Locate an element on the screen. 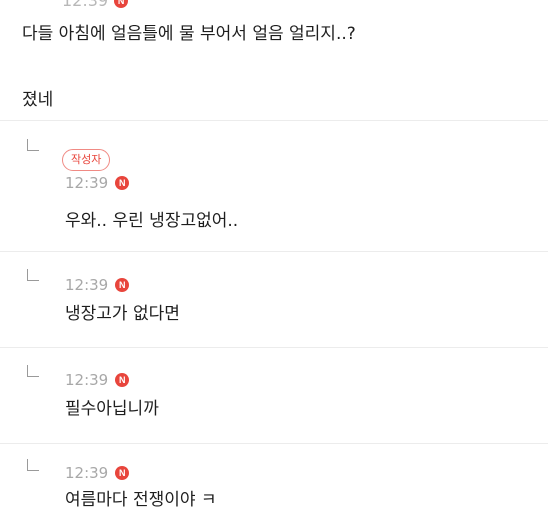 Image resolution: width=548 pixels, height=527 pixels. main-comment-text-line2: 졌네 is located at coordinates (38, 100).